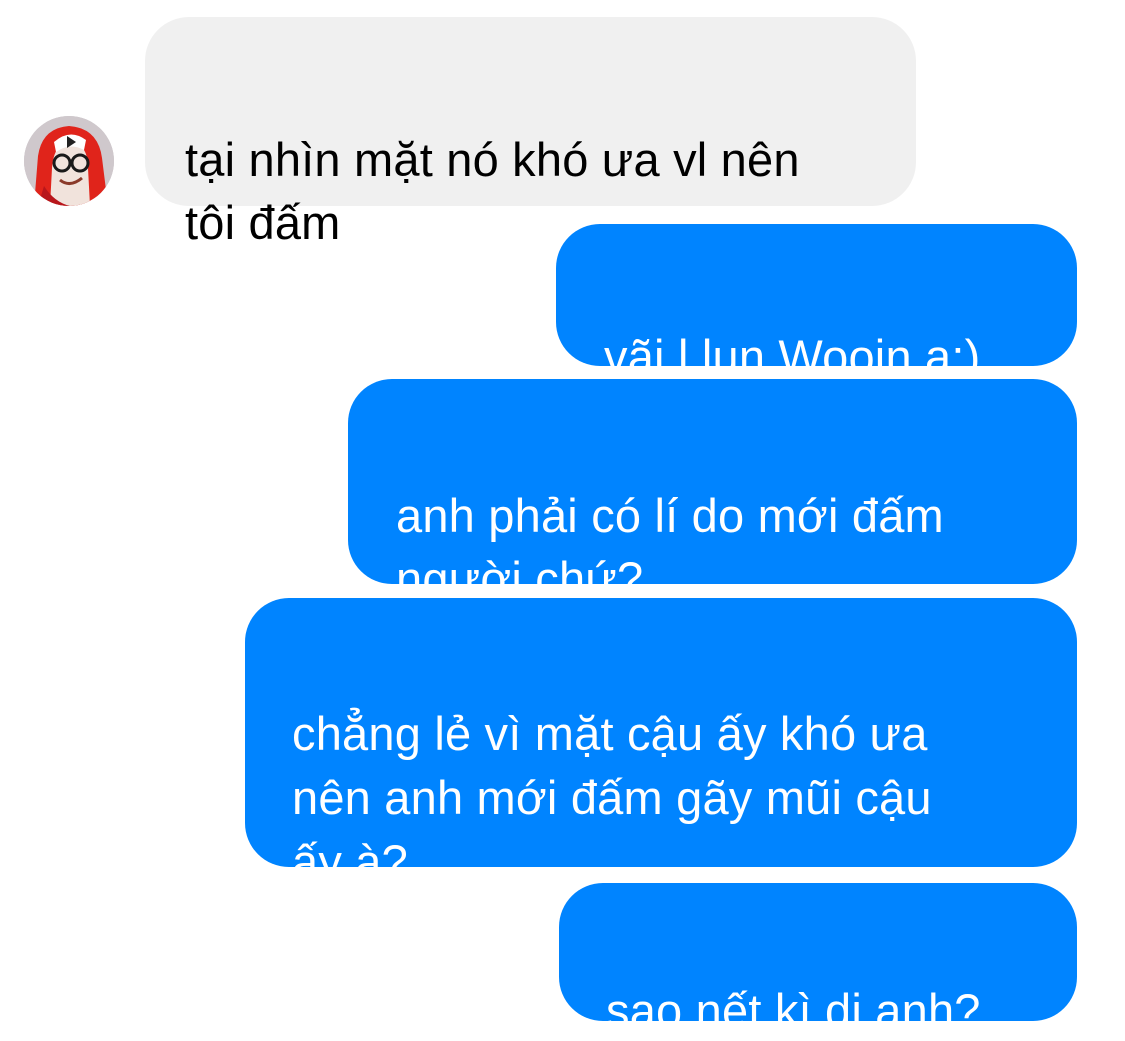 This screenshot has width=1125, height=1041. I want to click on person-avatar-icon, so click(69, 161).